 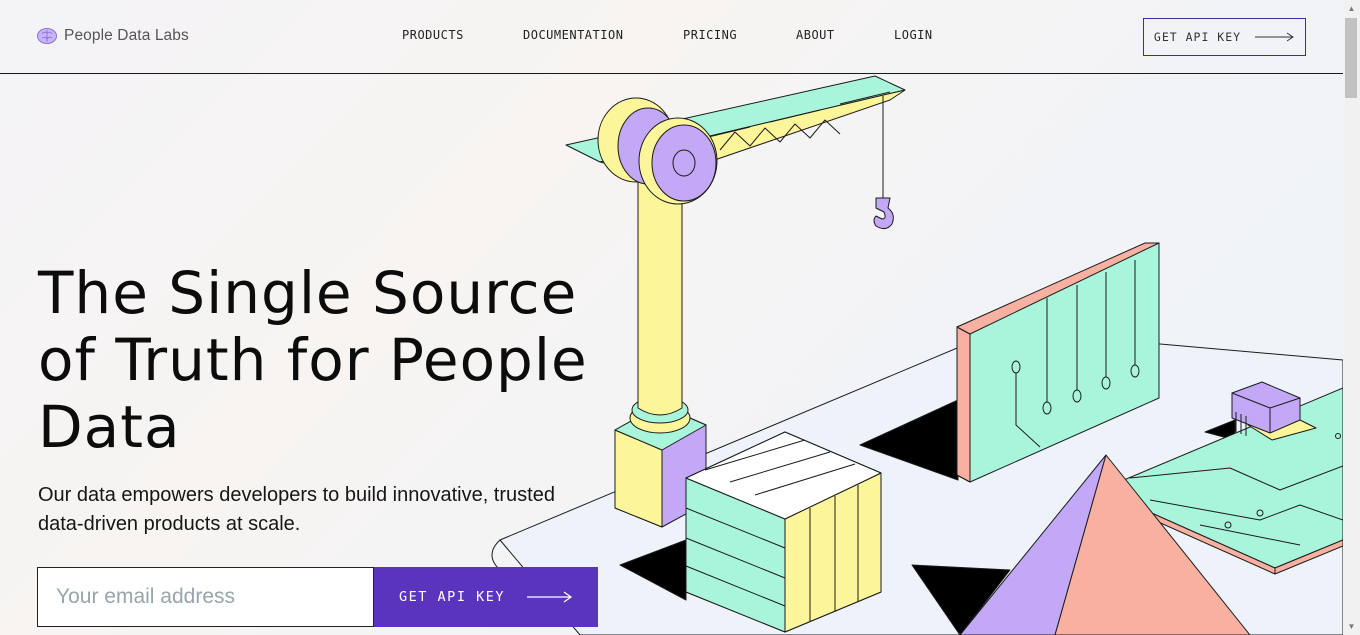 I want to click on nav-about: ABOUT, so click(x=815, y=35).